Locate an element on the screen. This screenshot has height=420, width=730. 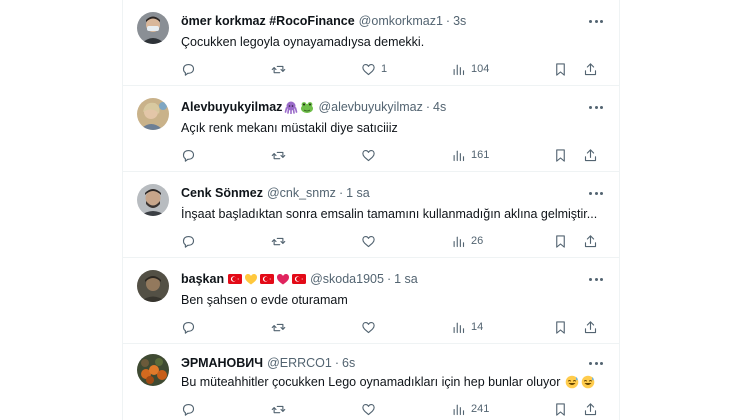
tweet-text: Çocukken legoyla oynayamadıysa demekki. is located at coordinates (303, 42).